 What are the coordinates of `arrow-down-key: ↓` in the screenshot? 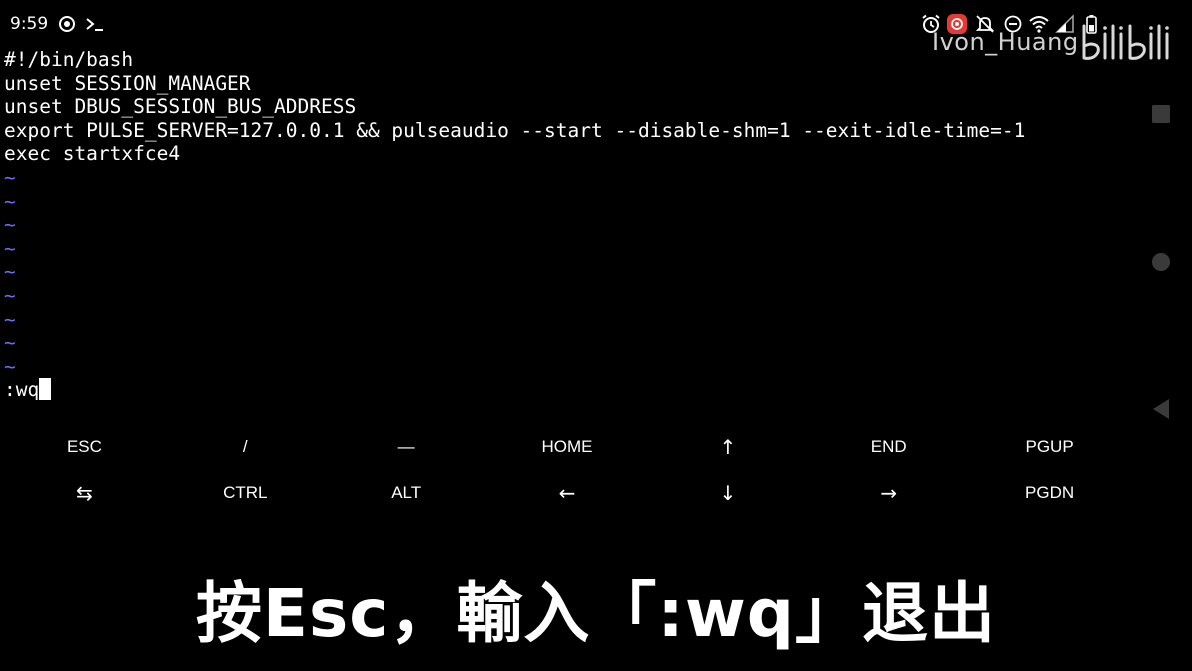 It's located at (727, 493).